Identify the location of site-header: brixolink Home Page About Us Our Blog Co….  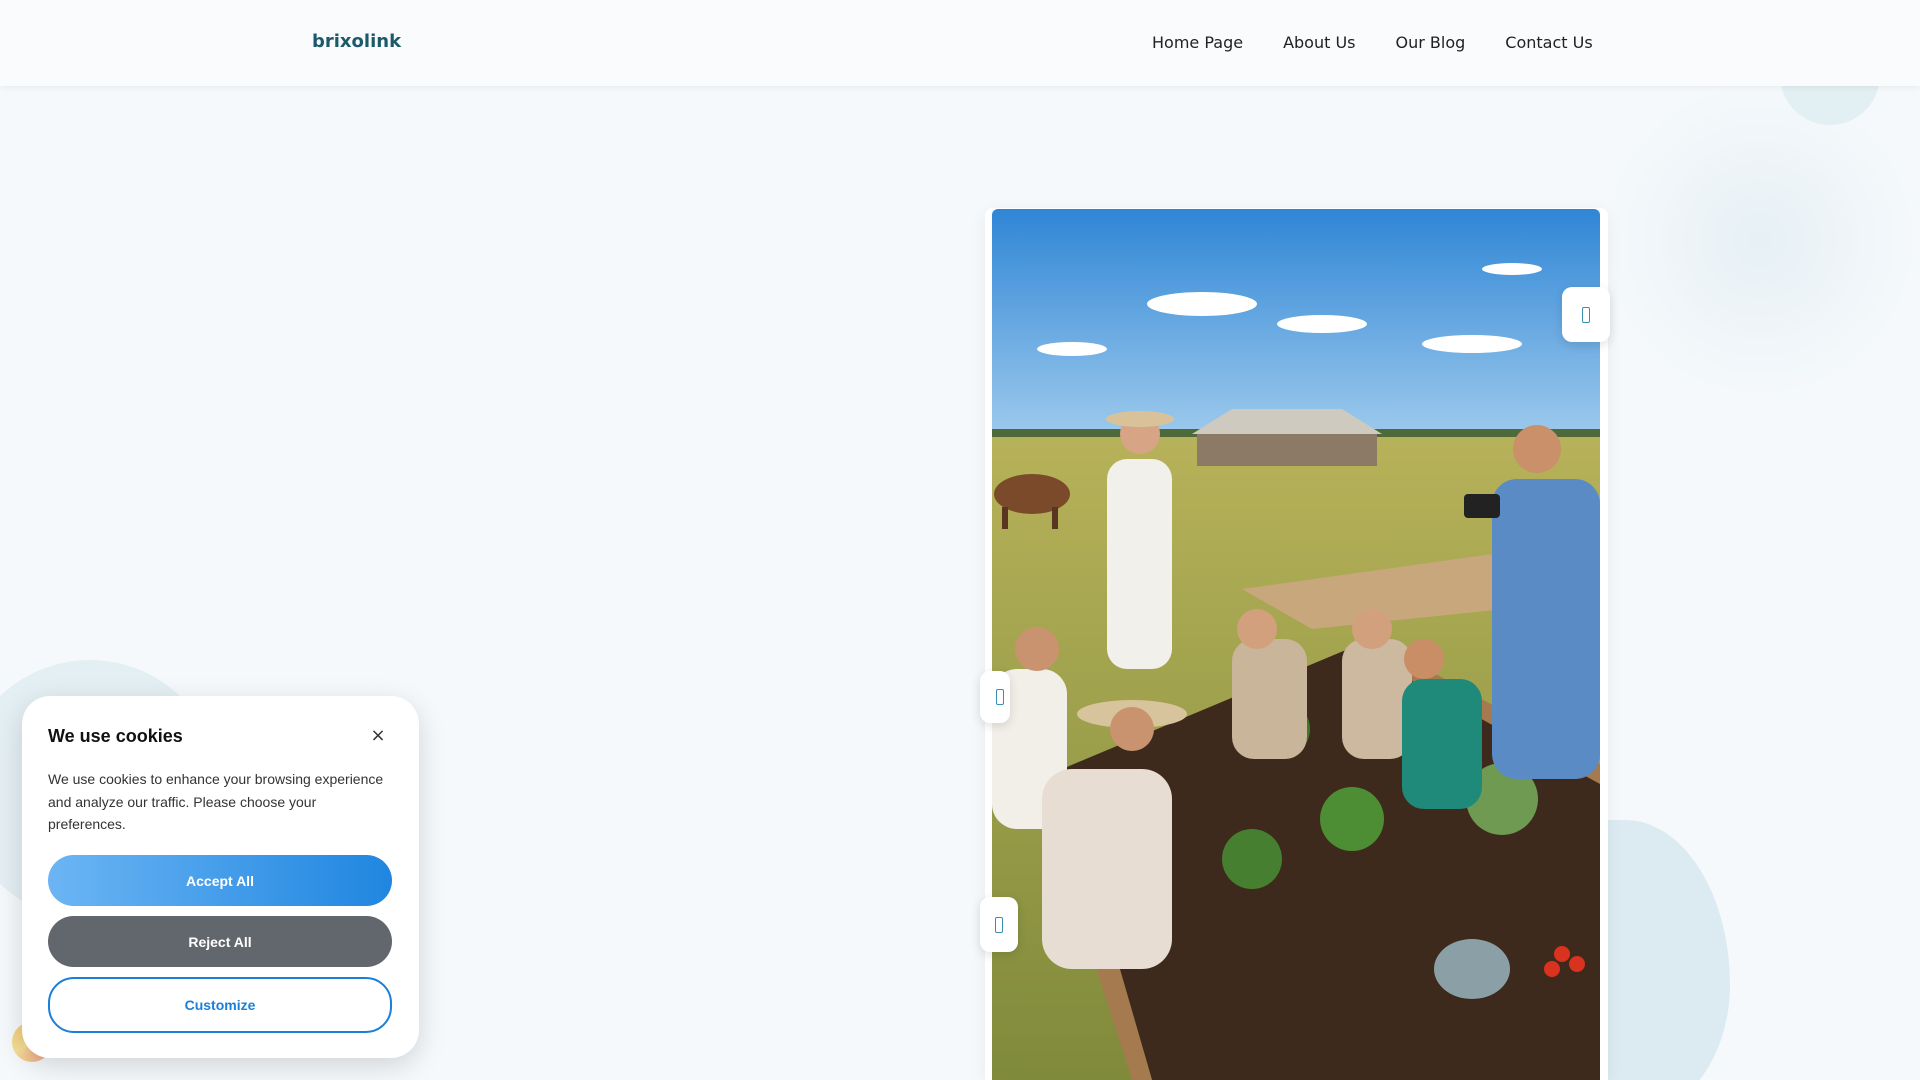
(960, 43).